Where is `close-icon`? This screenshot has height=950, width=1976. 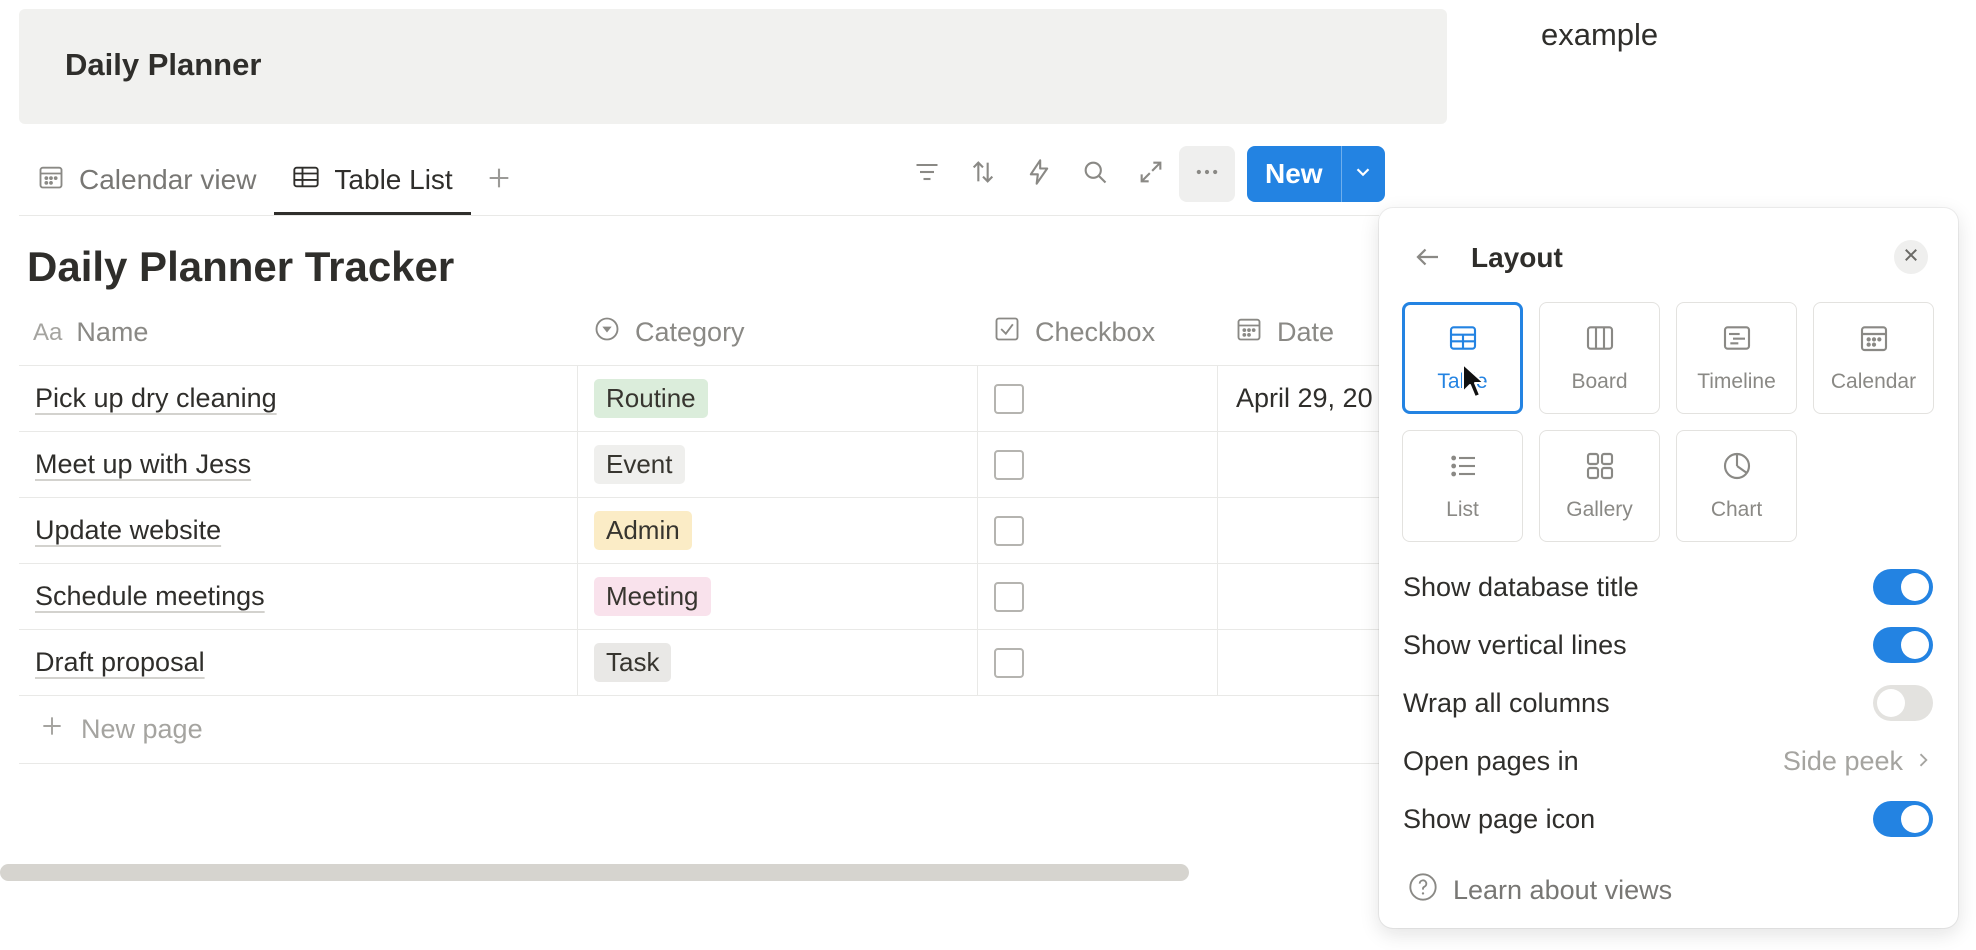
close-icon is located at coordinates (1911, 257).